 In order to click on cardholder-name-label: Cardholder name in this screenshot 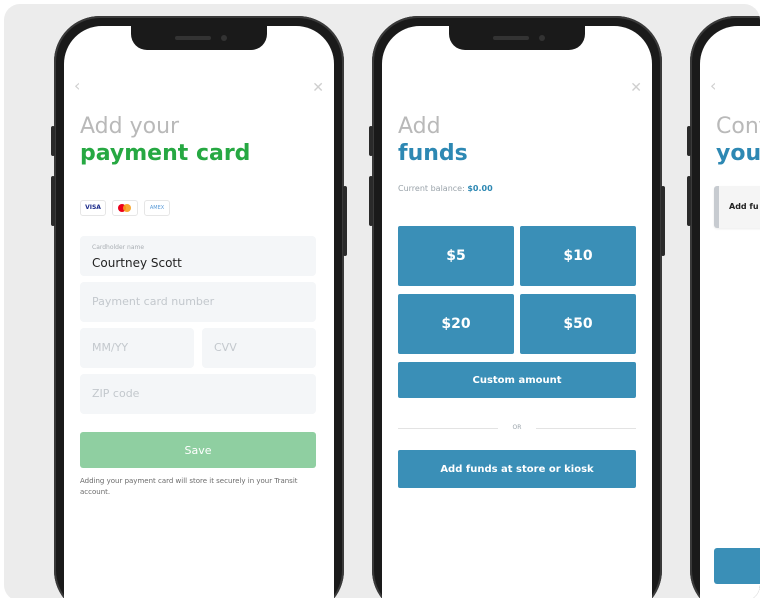, I will do `click(118, 247)`.